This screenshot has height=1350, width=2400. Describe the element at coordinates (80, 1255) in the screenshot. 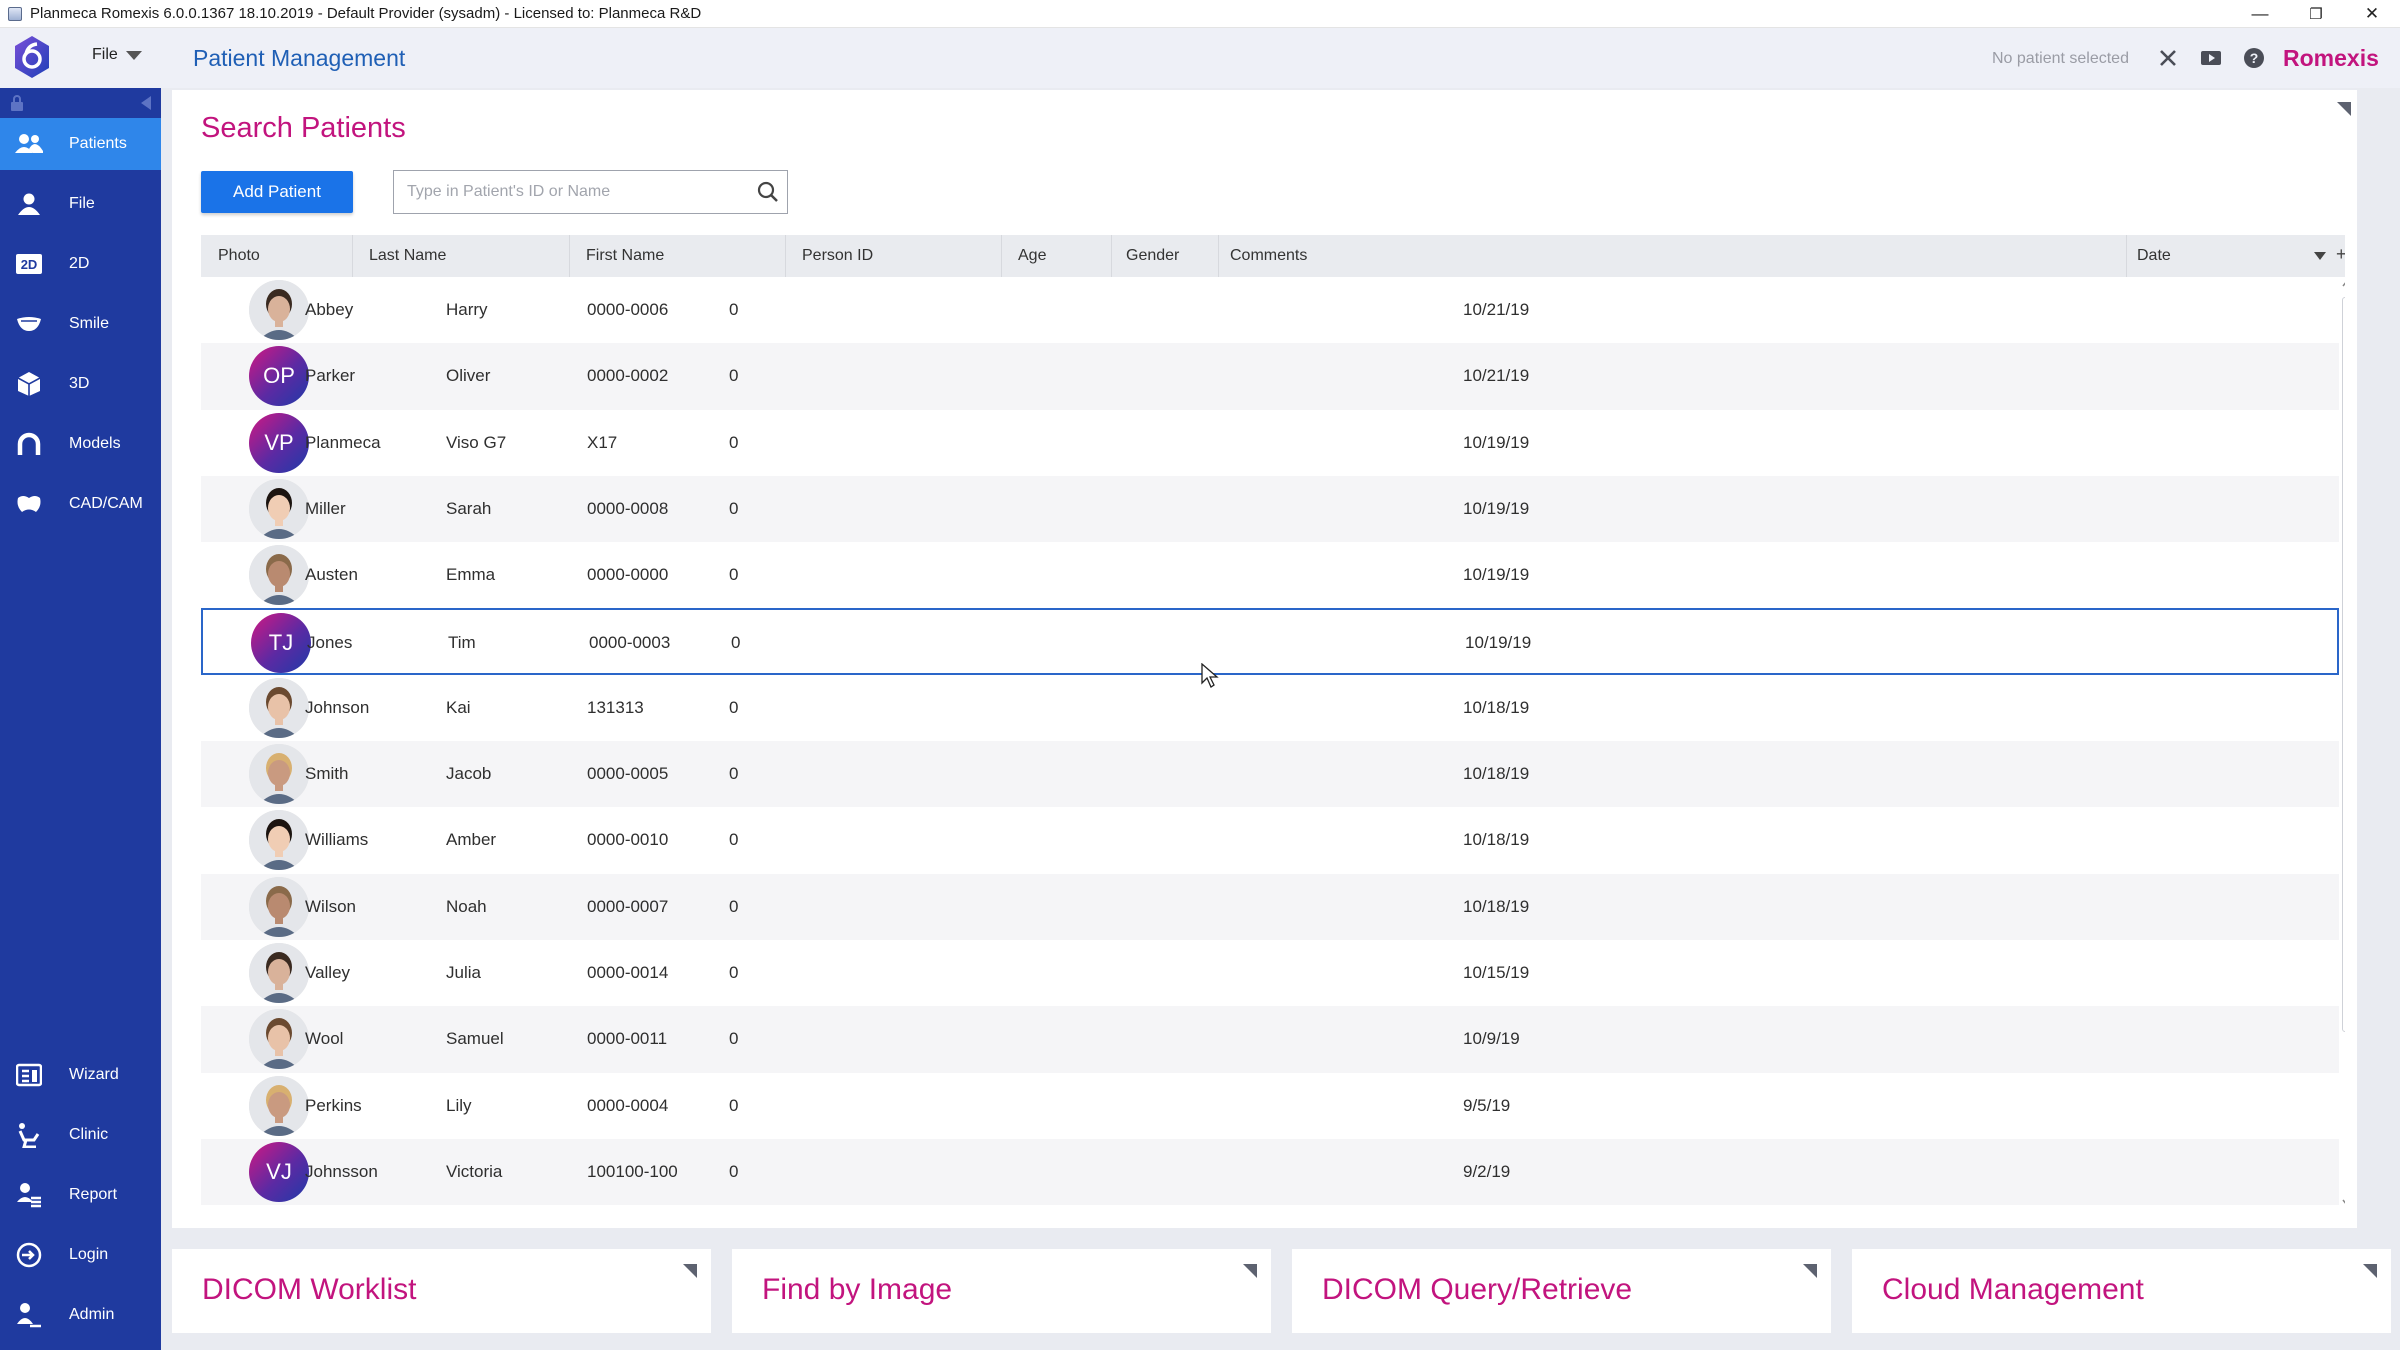

I see `sidebar-item-login: Login` at that location.